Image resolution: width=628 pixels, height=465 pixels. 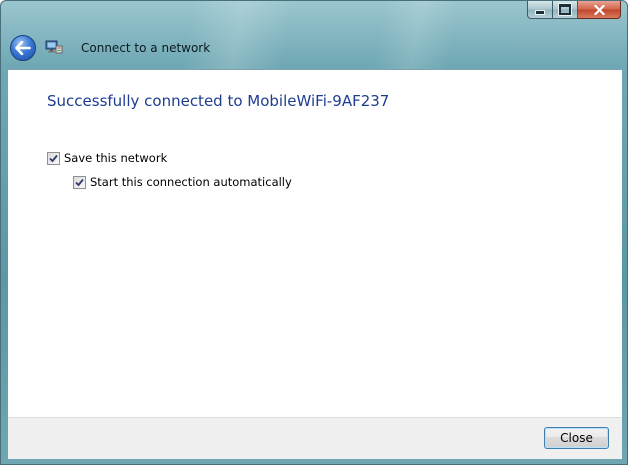 I want to click on close-x-icon, so click(x=599, y=9).